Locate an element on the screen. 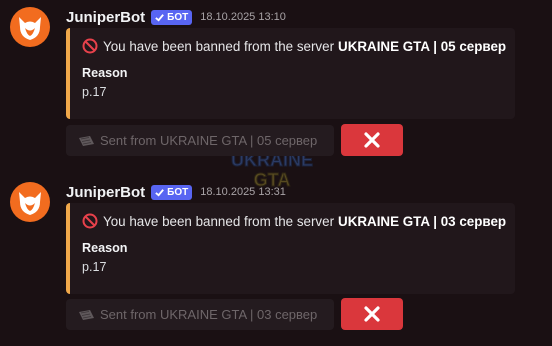  message-header: JuniperBot БОТ 18.10.2025 13:10 is located at coordinates (176, 17).